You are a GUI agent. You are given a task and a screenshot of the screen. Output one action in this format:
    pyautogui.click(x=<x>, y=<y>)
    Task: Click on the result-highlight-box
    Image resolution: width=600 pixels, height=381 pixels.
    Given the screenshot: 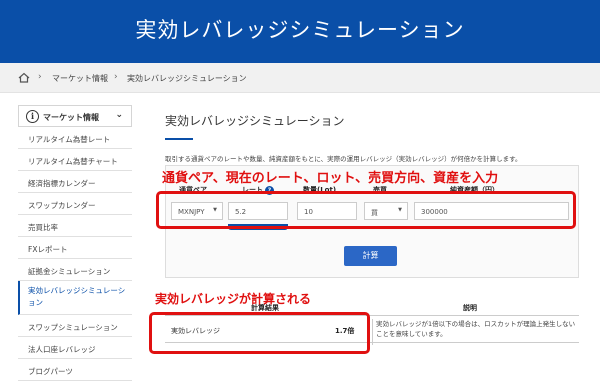 What is the action you would take?
    pyautogui.click(x=259, y=333)
    